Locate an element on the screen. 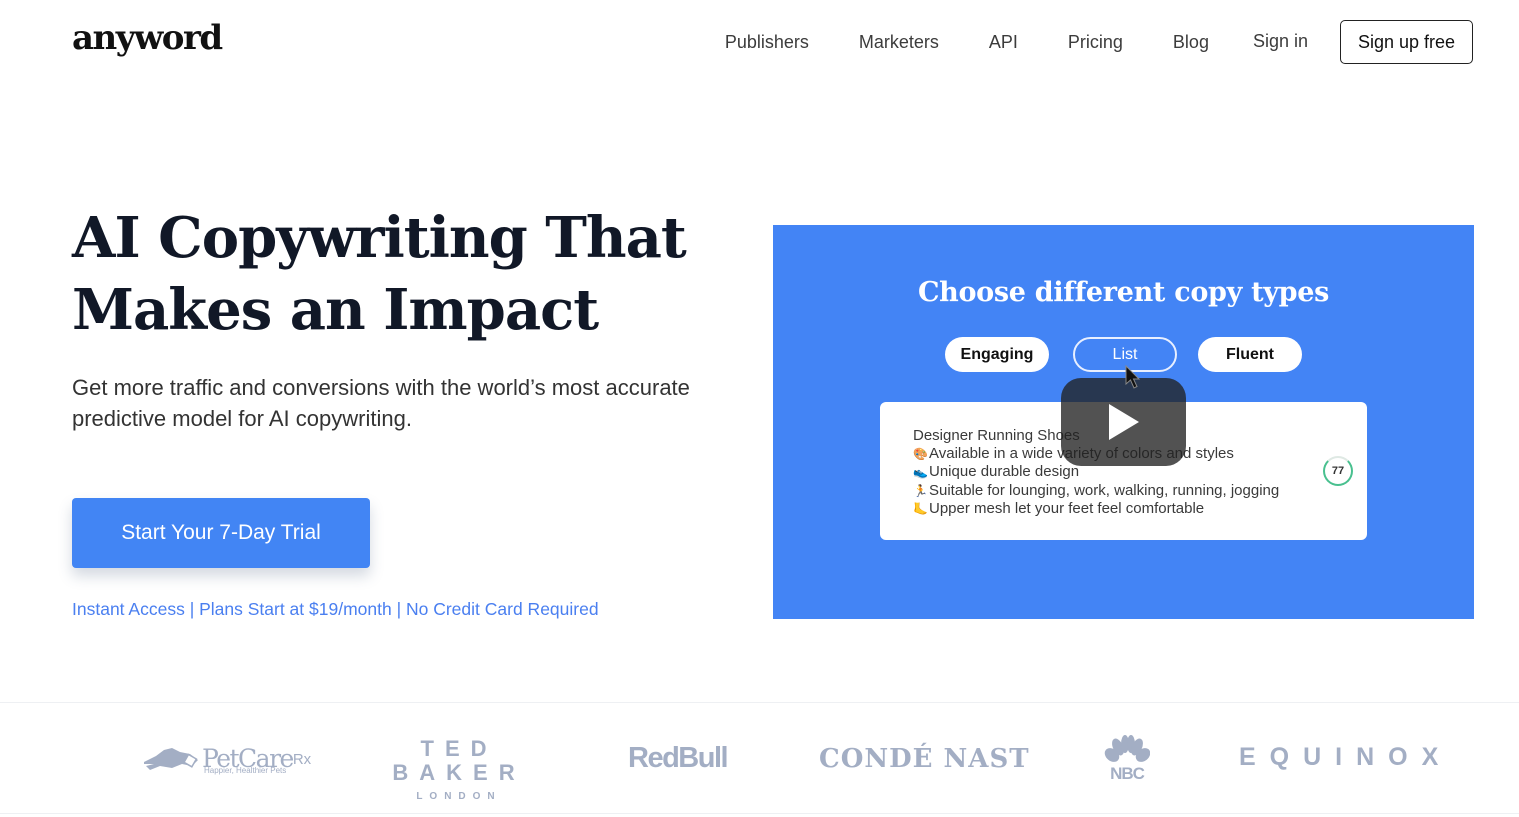  hero-title: AI Copywriting That Makes an Impact is located at coordinates (412, 274).